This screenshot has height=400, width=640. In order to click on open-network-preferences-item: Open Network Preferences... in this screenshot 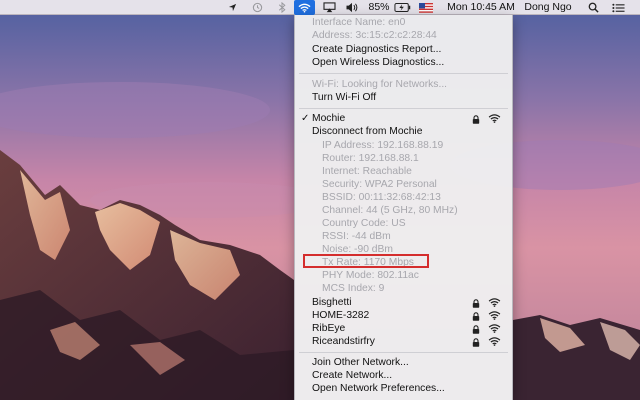, I will do `click(403, 388)`.